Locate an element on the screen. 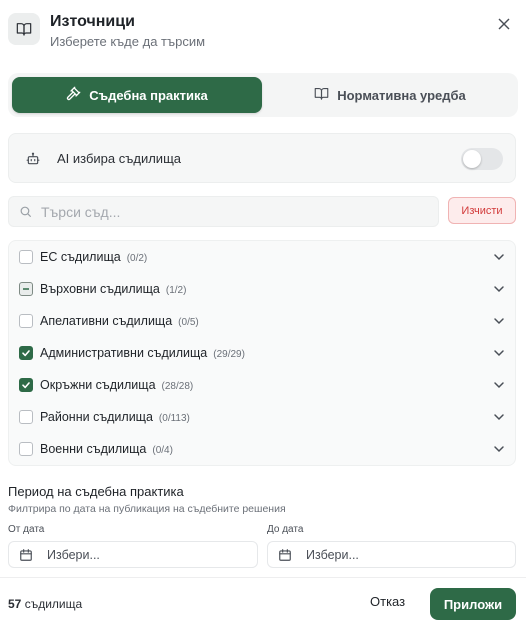  court-label: Върховни съдилища (1/2) is located at coordinates (113, 289).